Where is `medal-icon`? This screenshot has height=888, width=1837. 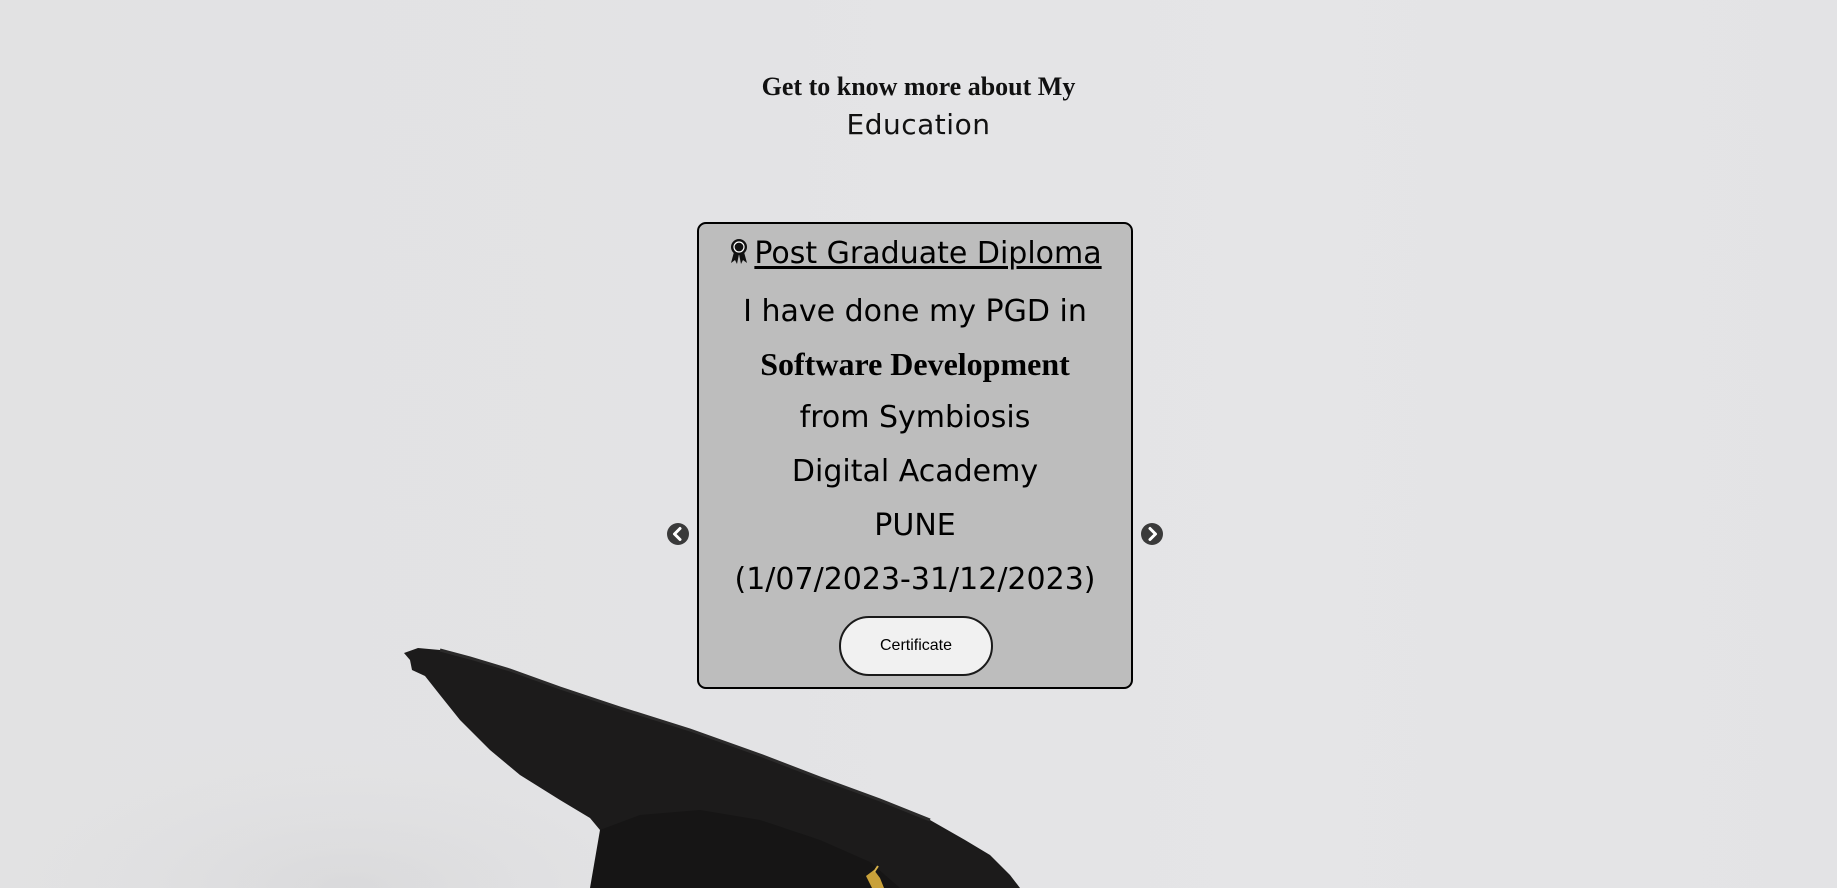 medal-icon is located at coordinates (739, 251).